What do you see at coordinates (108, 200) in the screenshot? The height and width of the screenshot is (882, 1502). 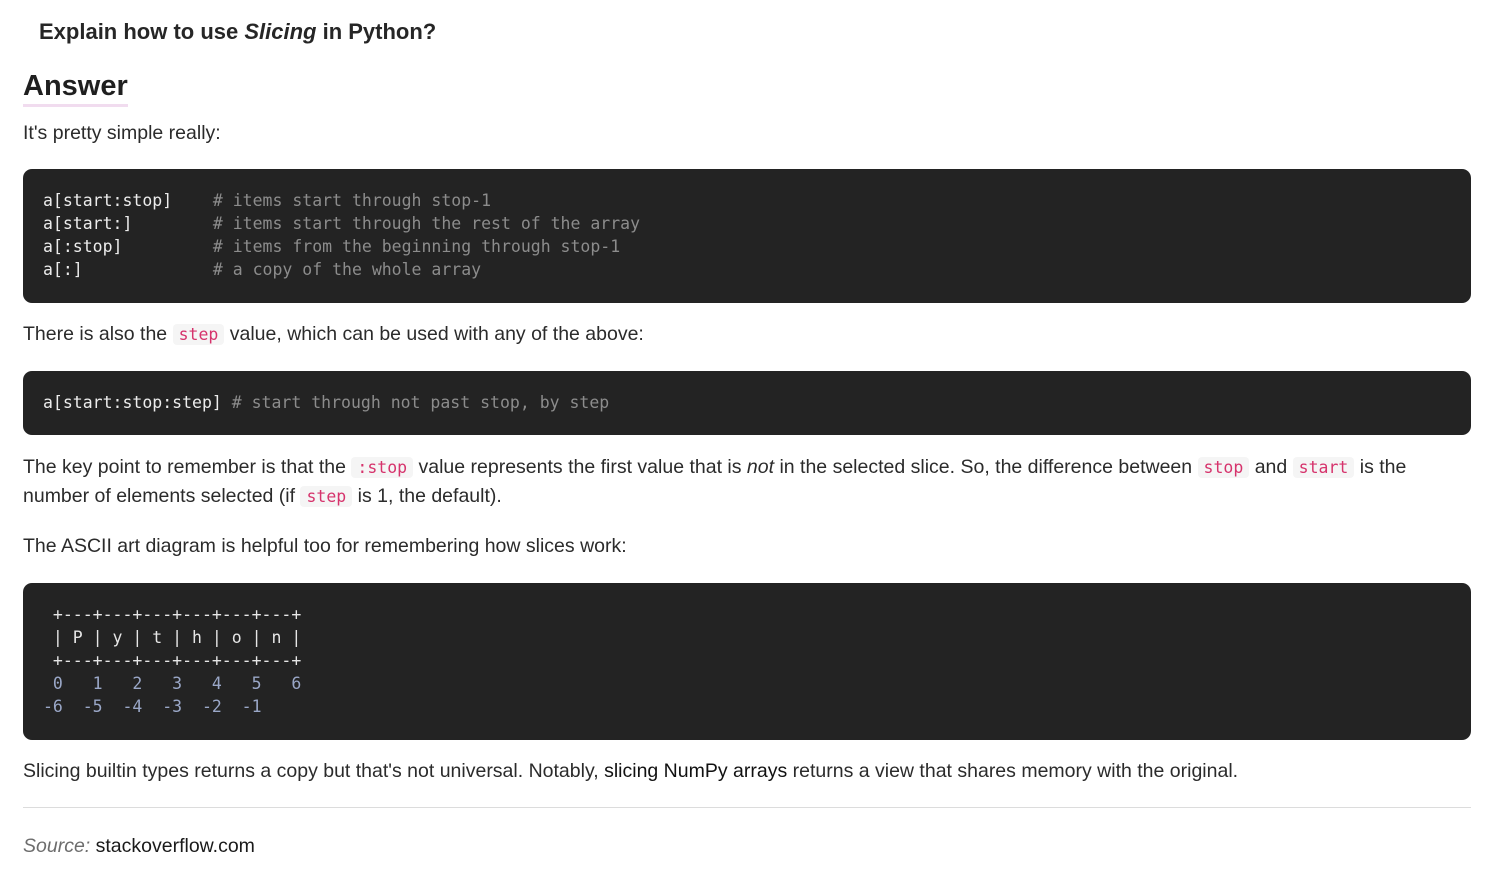 I see `code-expression: a[start:stop]` at bounding box center [108, 200].